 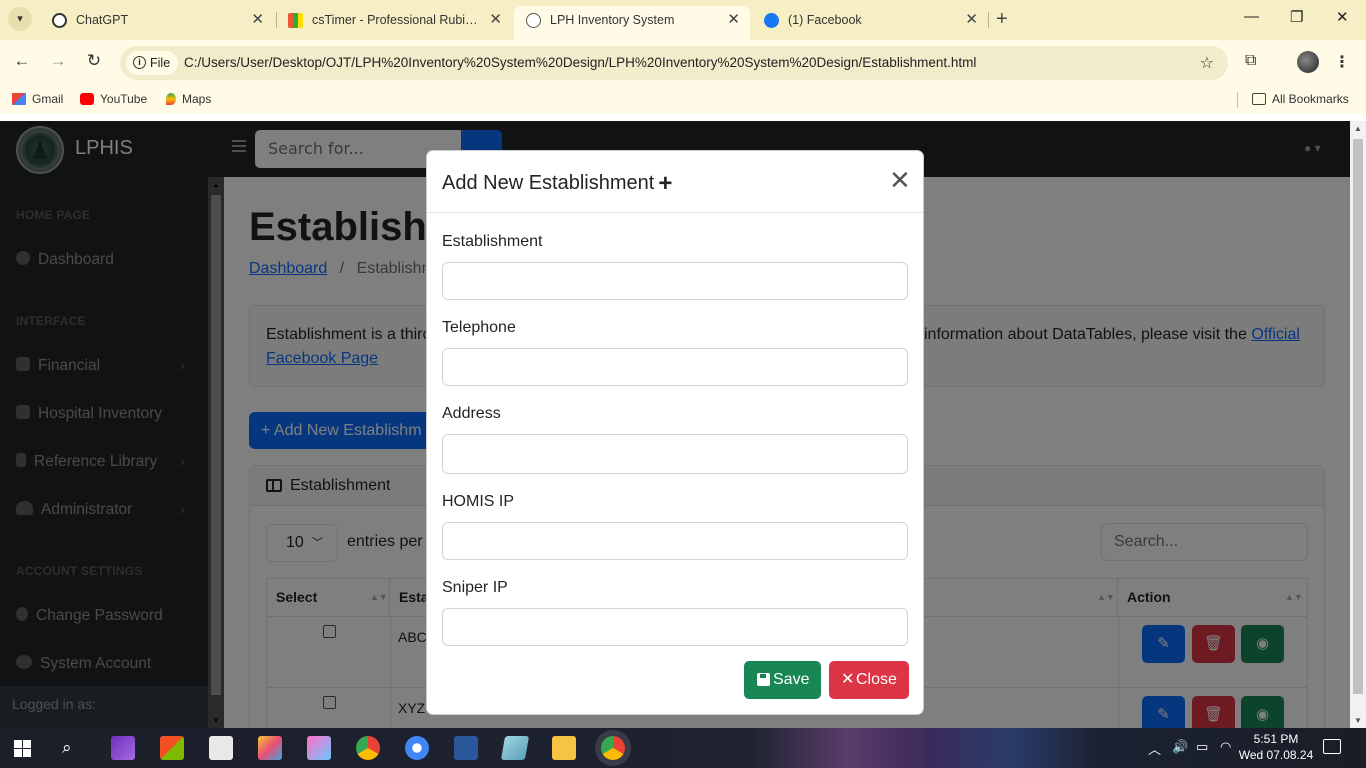 What do you see at coordinates (988, 20) in the screenshot?
I see `tab-separator` at bounding box center [988, 20].